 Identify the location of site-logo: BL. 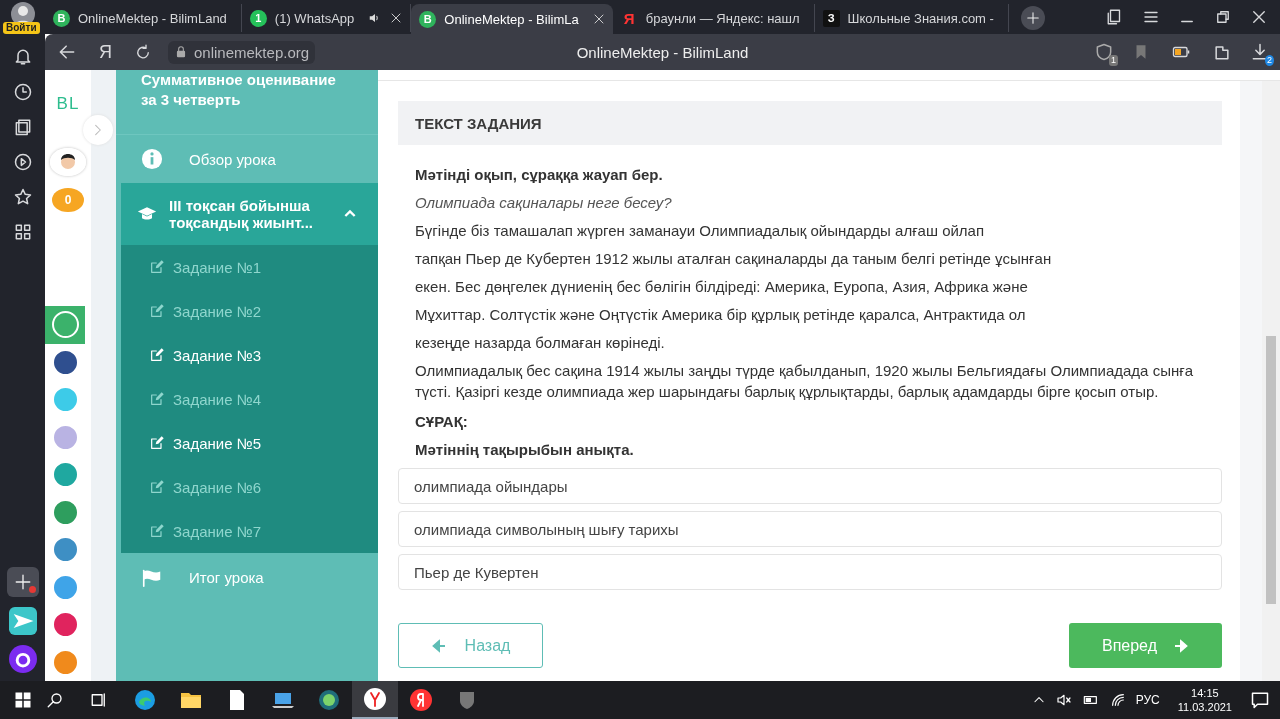
(68, 104).